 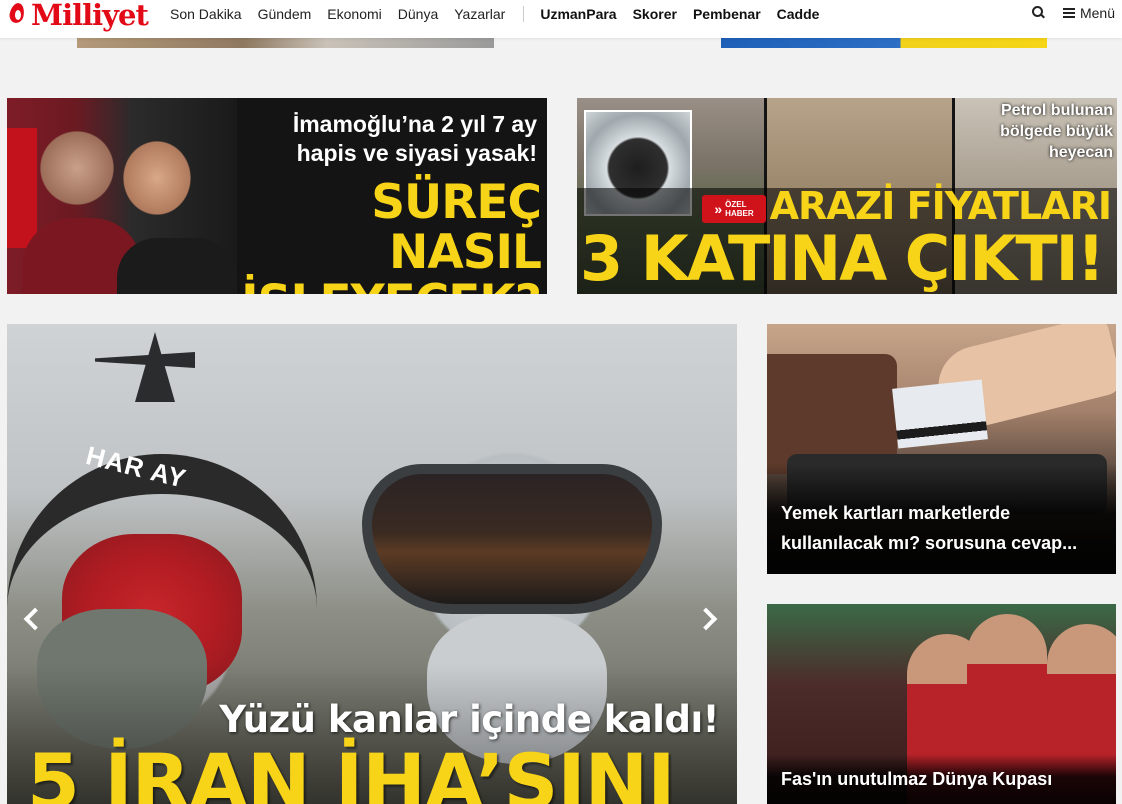 What do you see at coordinates (479, 14) in the screenshot?
I see `nav-yazarlar: Yazarlar` at bounding box center [479, 14].